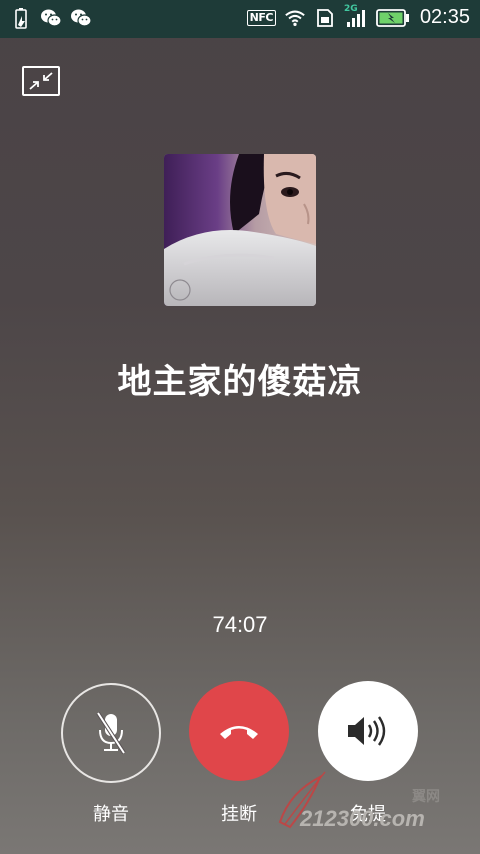 This screenshot has height=854, width=480. Describe the element at coordinates (426, 797) in the screenshot. I see `watermark-cn: 翼网` at that location.